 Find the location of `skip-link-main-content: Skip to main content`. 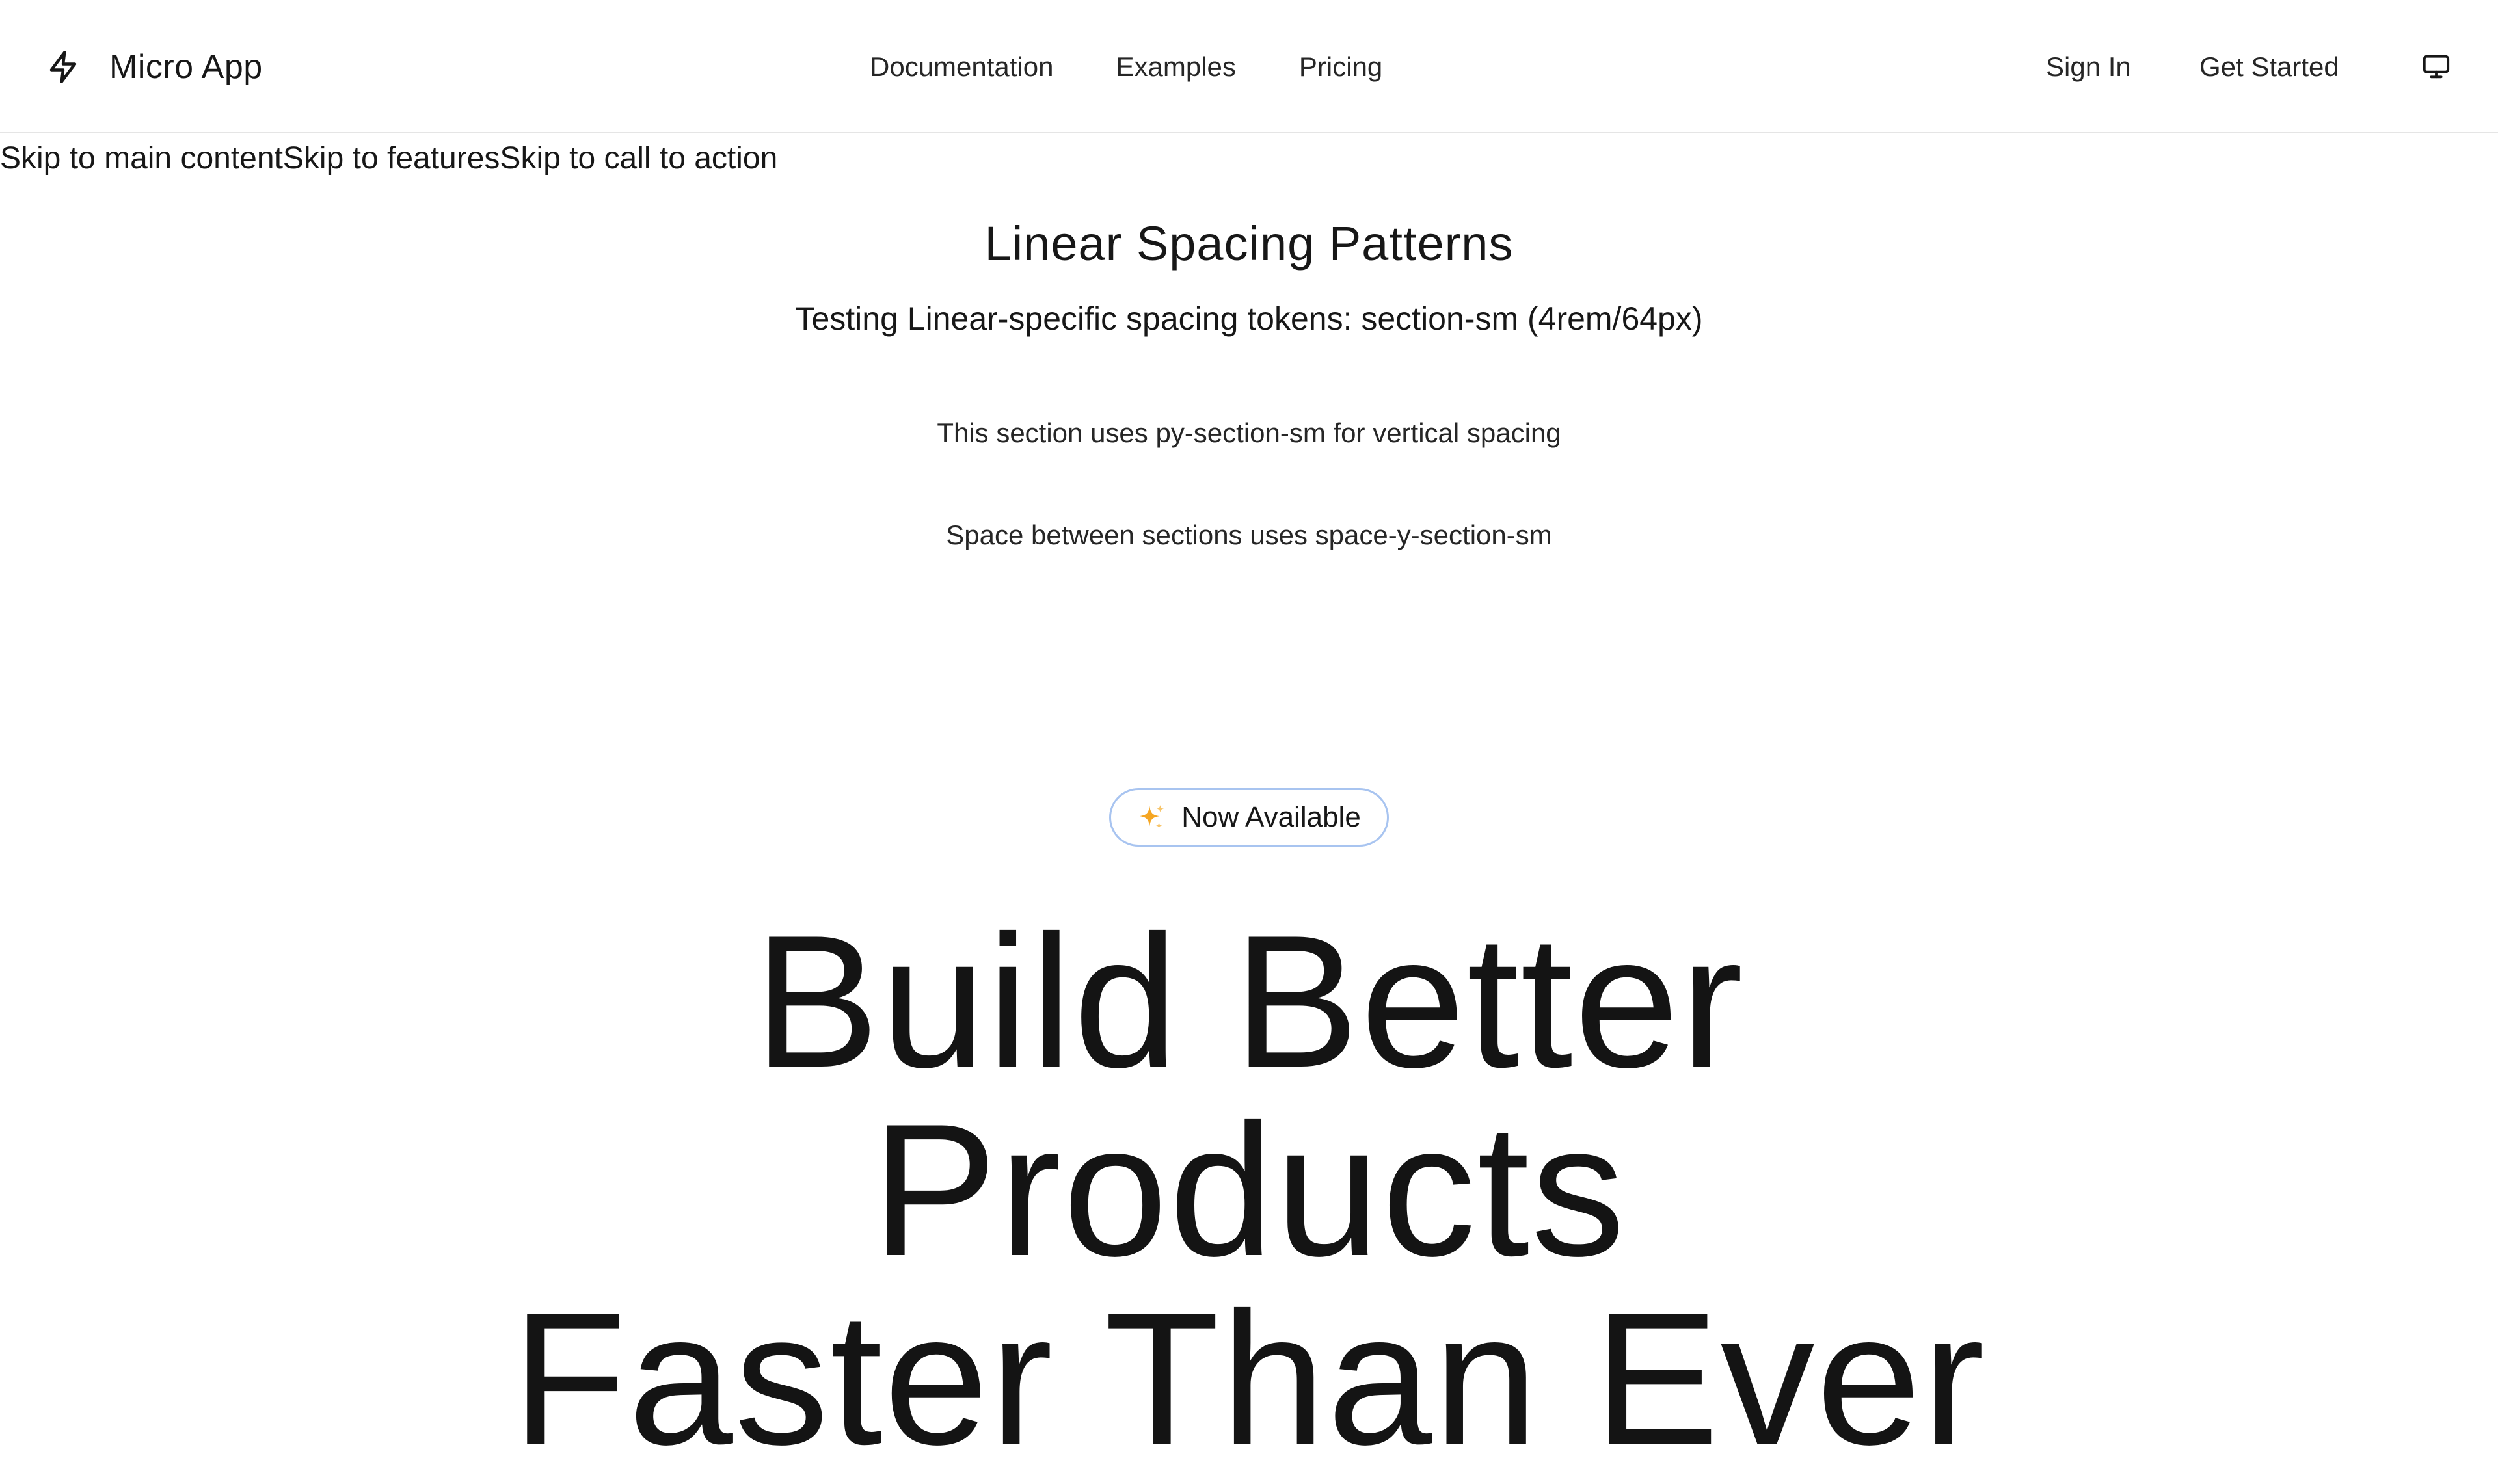

skip-link-main-content: Skip to main content is located at coordinates (141, 158).